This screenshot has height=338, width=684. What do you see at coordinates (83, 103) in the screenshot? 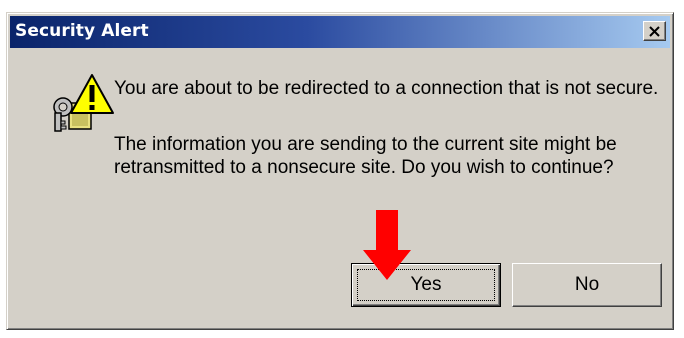
I see `security-lock-warning-icon` at bounding box center [83, 103].